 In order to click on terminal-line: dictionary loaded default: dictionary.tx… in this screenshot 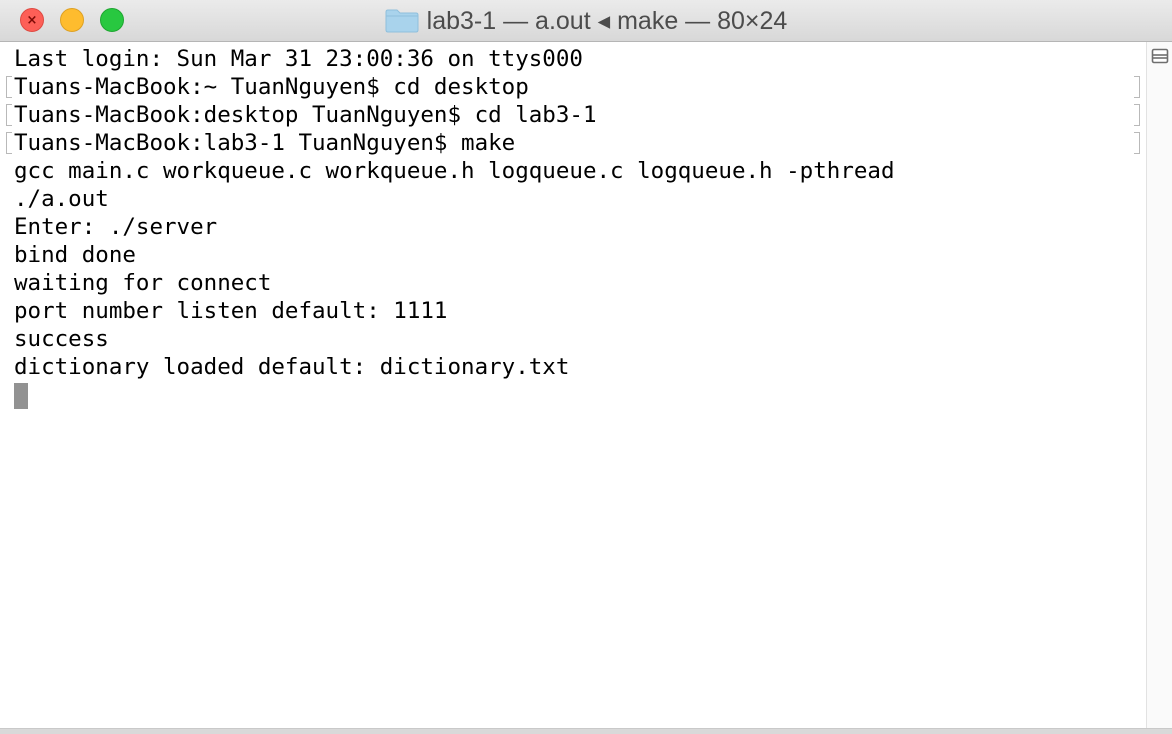, I will do `click(292, 367)`.